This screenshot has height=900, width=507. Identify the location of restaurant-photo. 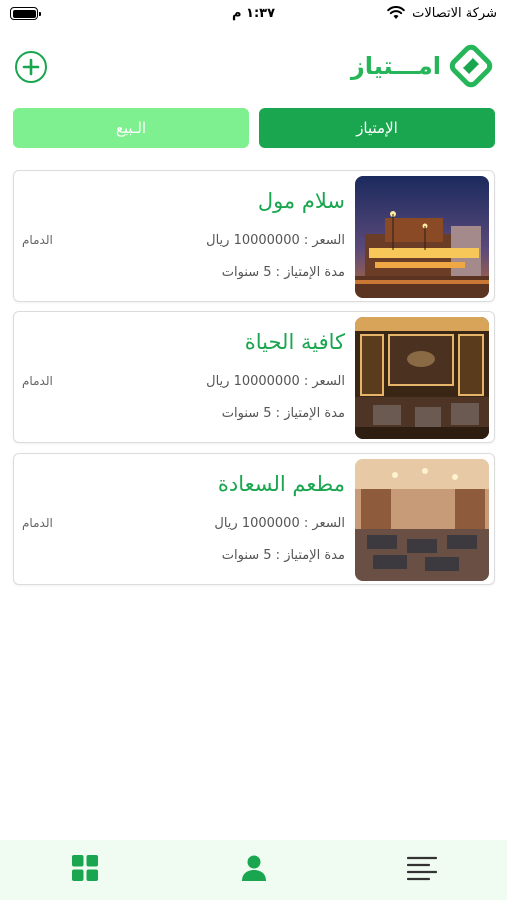
(422, 520).